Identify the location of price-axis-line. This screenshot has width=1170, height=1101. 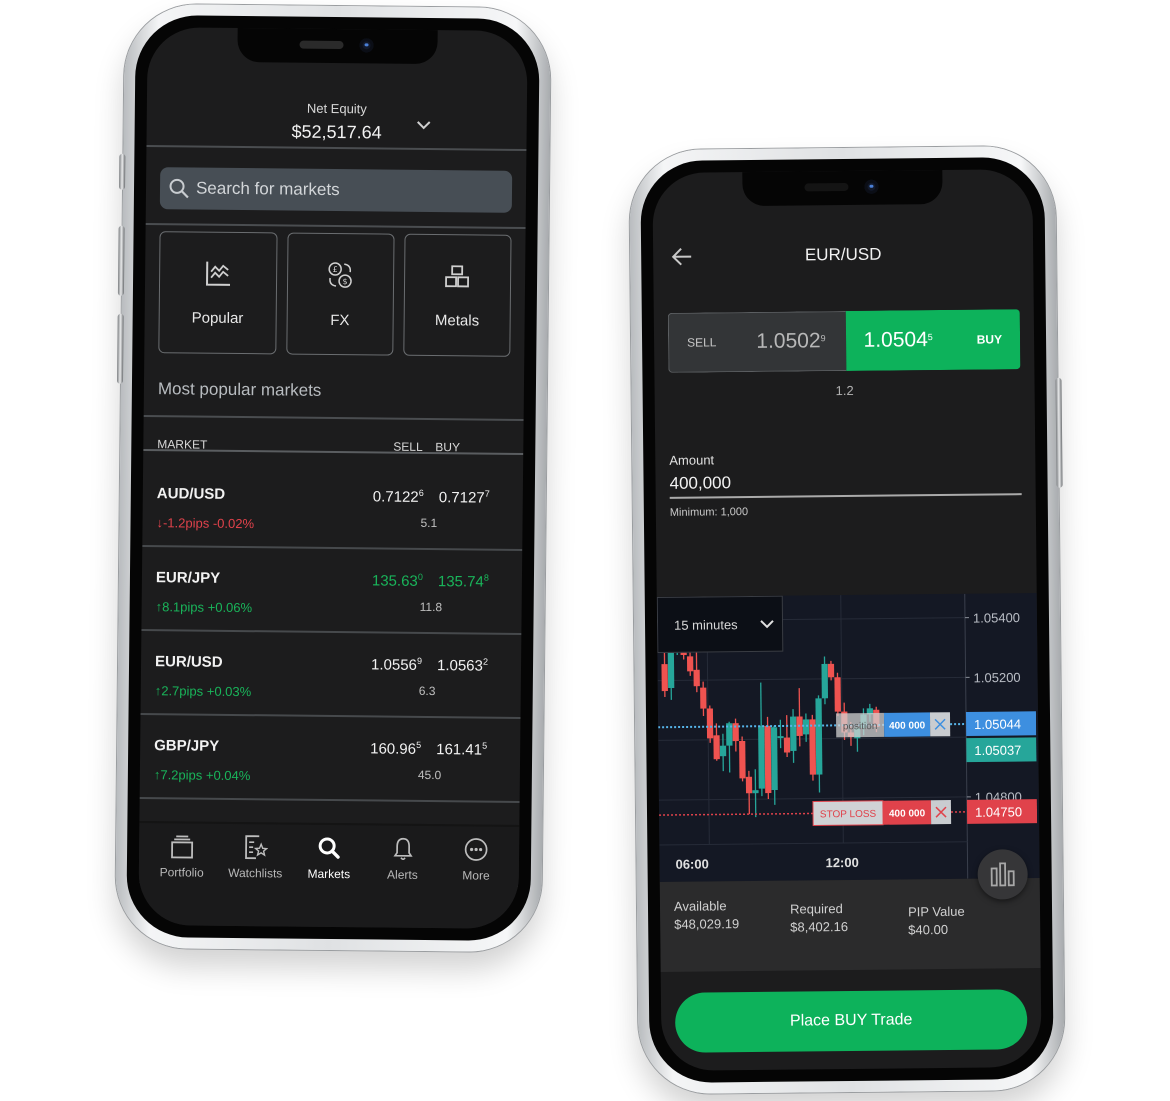
(966, 736).